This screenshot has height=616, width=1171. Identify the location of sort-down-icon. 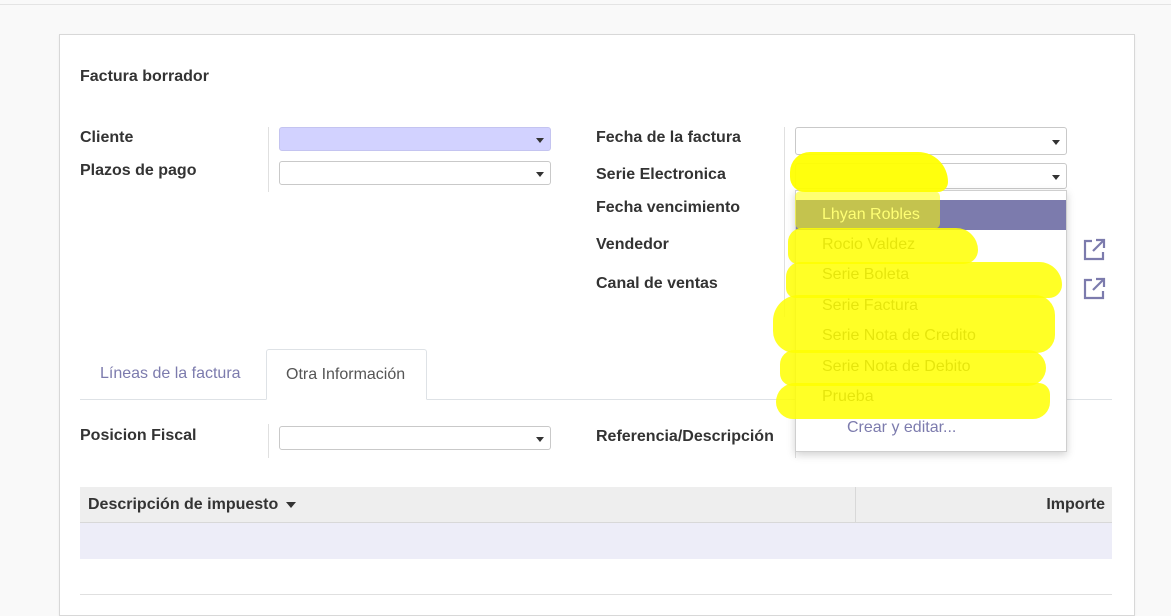
(291, 504).